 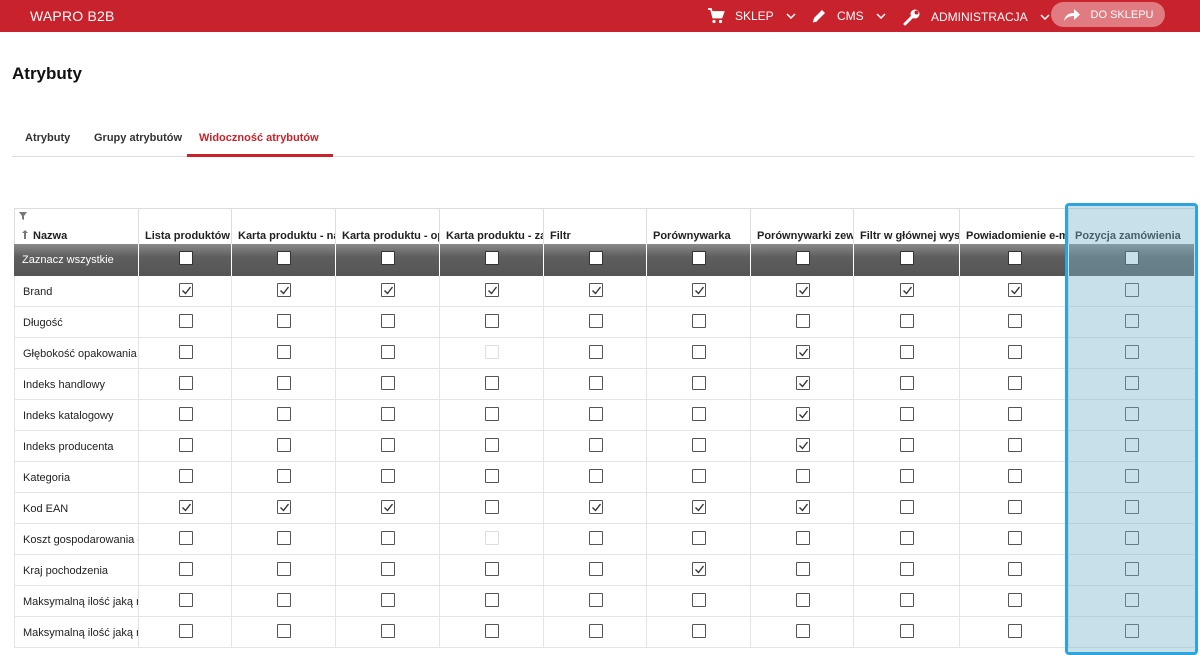 I want to click on go-to-shop-button: DO SKLEPU, so click(x=1108, y=14).